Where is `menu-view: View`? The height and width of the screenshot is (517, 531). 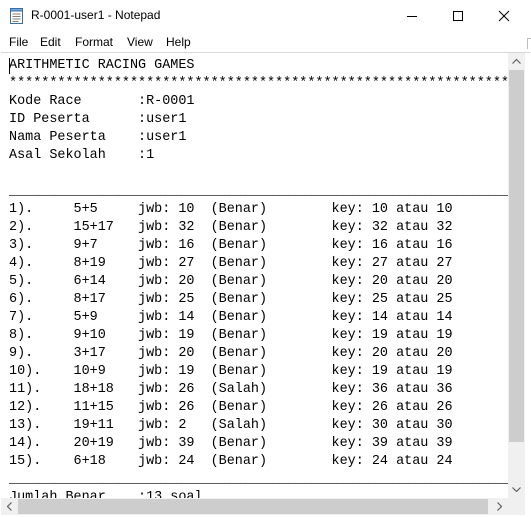
menu-view: View is located at coordinates (140, 42).